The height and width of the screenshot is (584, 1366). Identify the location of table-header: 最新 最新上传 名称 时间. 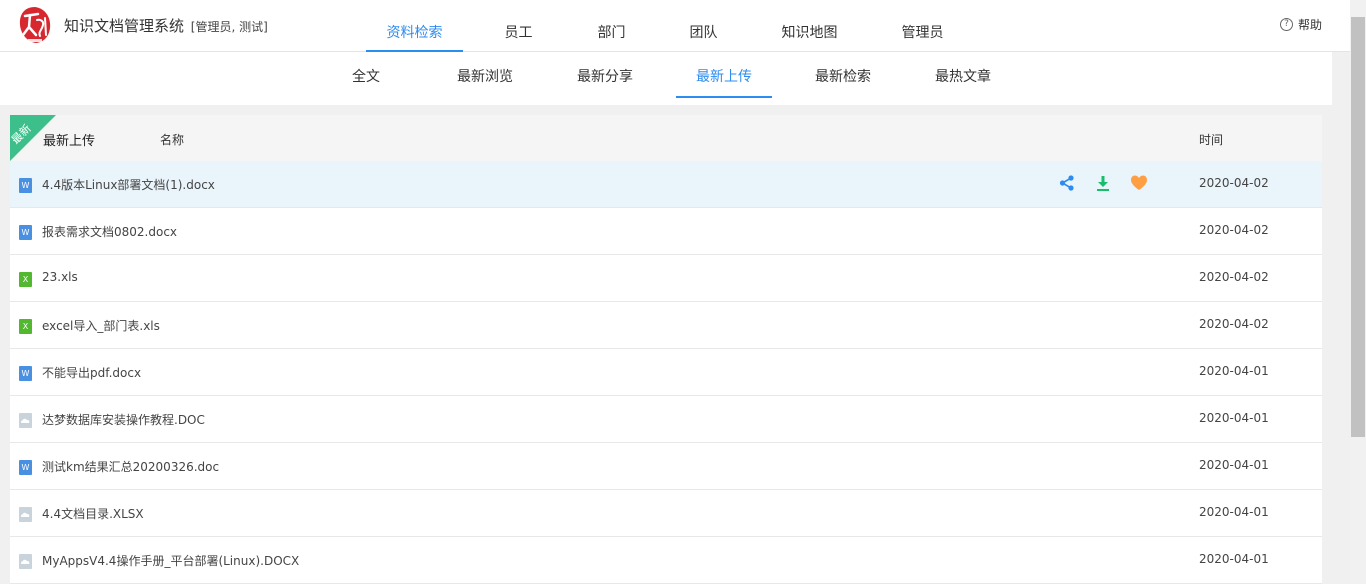
(666, 138).